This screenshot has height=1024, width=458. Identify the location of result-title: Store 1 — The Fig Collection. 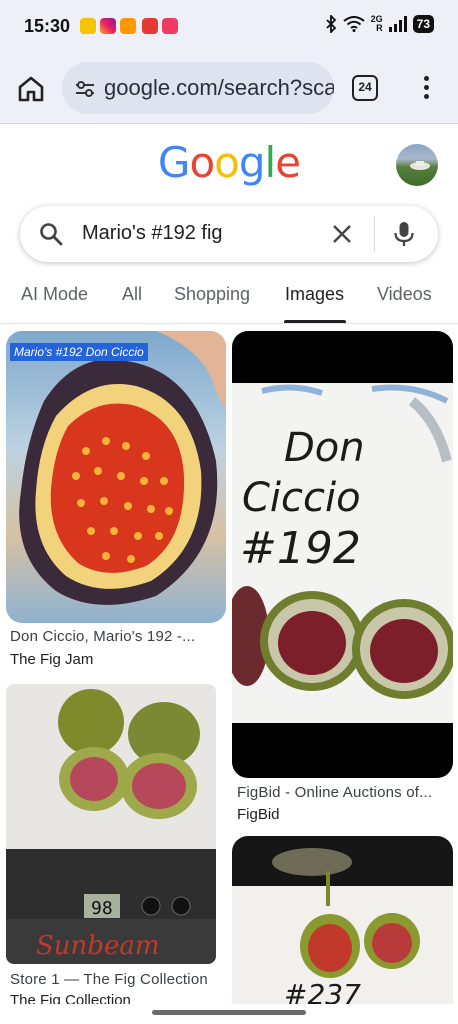
(109, 979).